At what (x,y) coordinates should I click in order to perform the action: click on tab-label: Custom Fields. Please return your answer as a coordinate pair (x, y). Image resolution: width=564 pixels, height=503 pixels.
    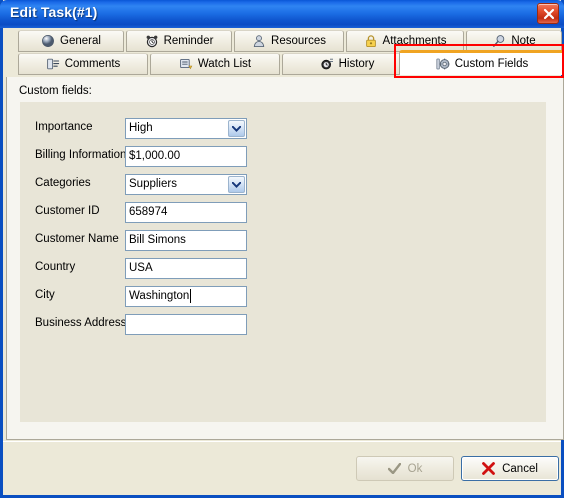
    Looking at the image, I should click on (491, 64).